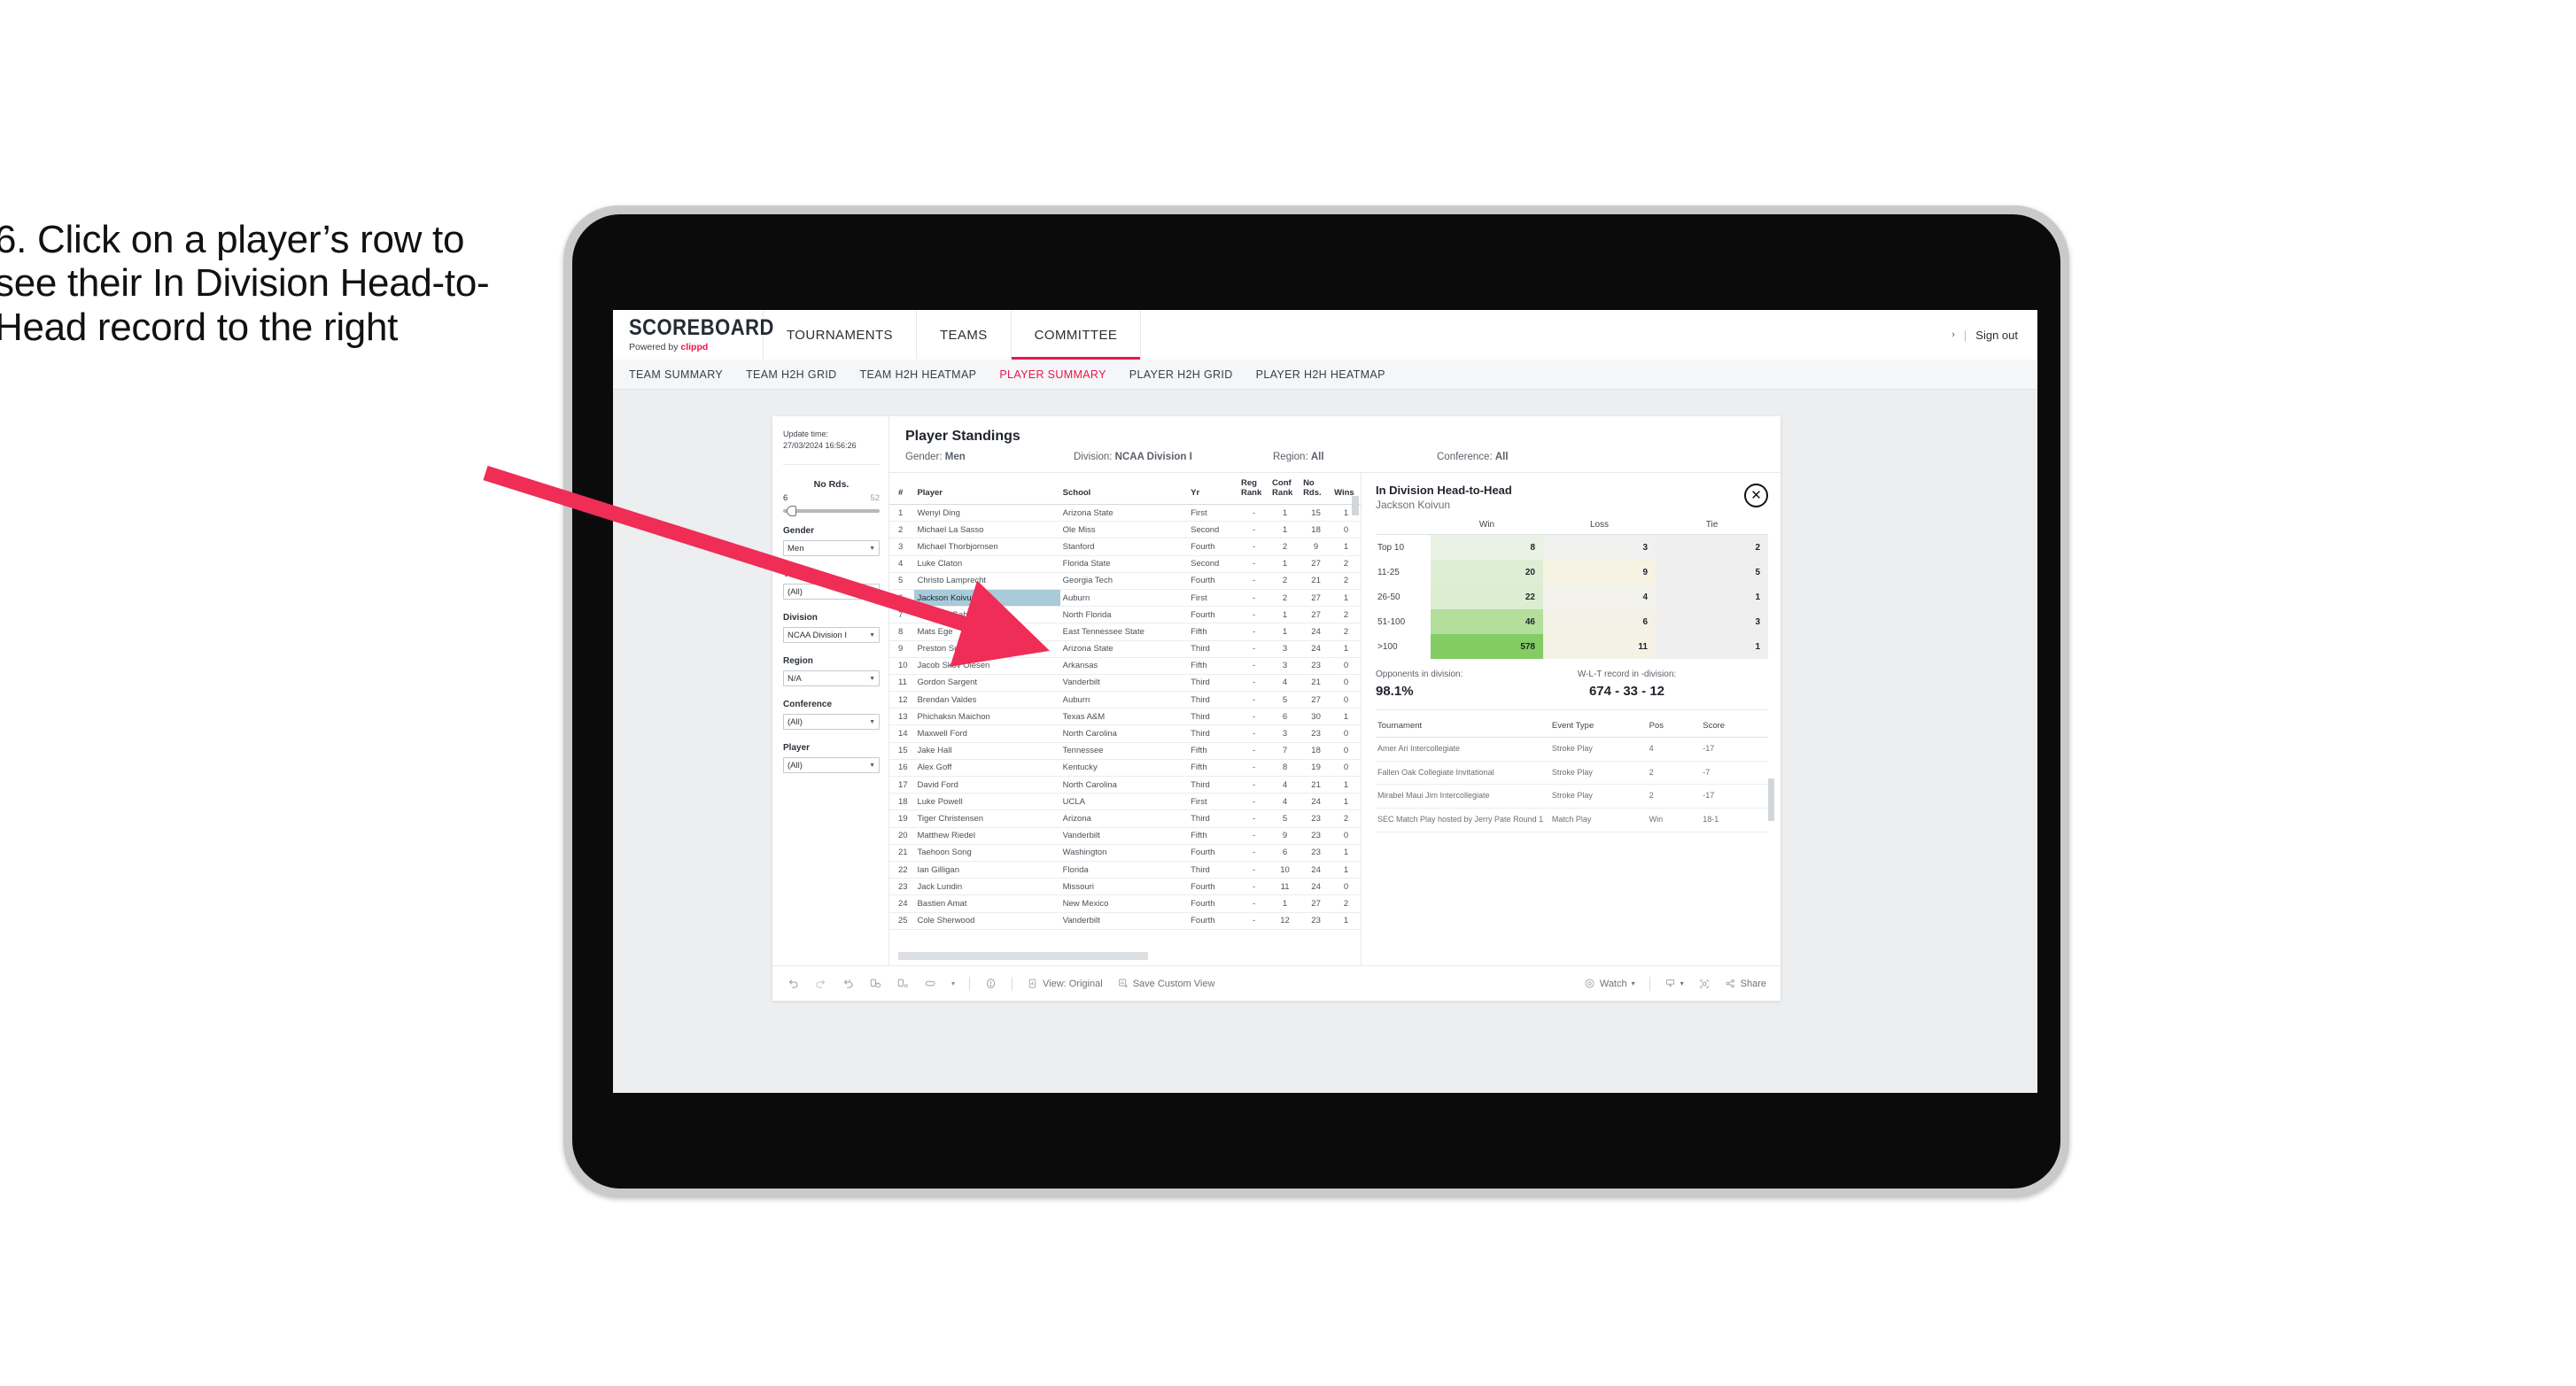  What do you see at coordinates (1125, 700) in the screenshot?
I see `table-row: 12 Brendan Valdes Auburn Third -5 27 0` at bounding box center [1125, 700].